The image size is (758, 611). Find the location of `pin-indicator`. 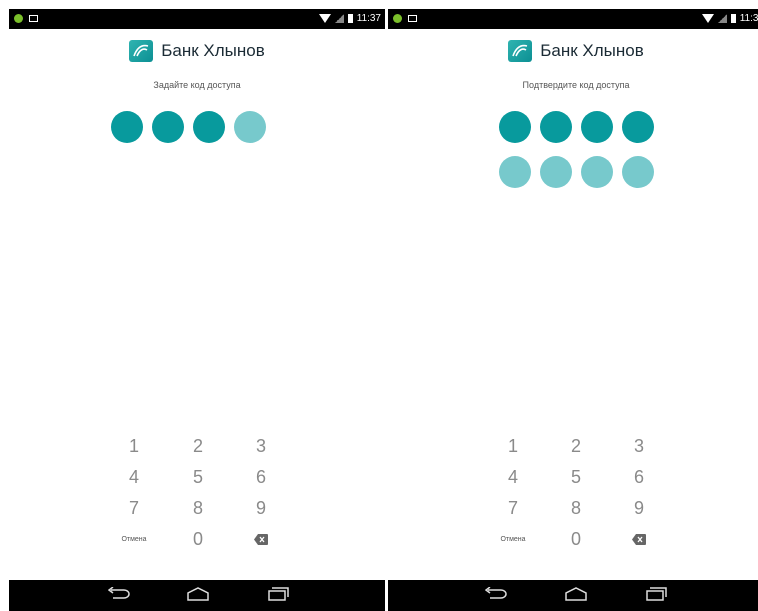

pin-indicator is located at coordinates (192, 127).